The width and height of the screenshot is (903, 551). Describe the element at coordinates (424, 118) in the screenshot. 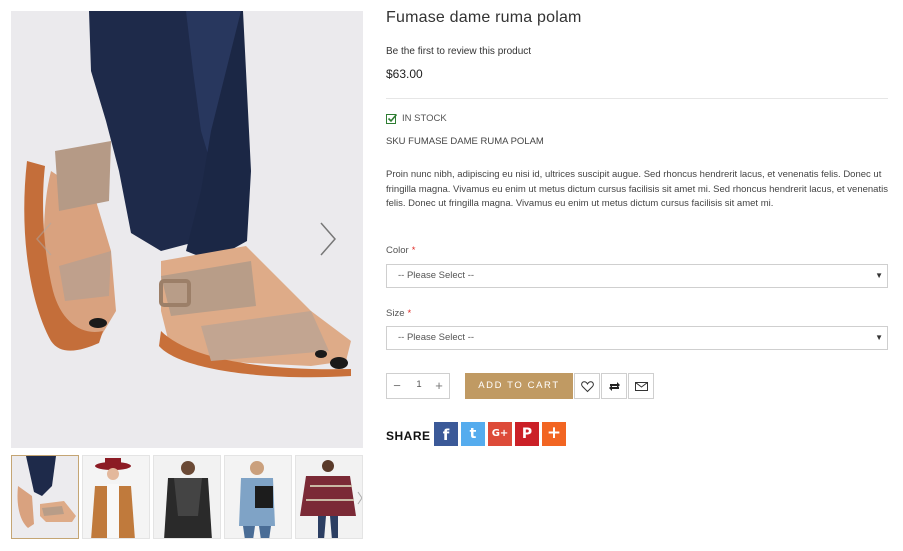

I see `stock-label: IN STOCK` at that location.